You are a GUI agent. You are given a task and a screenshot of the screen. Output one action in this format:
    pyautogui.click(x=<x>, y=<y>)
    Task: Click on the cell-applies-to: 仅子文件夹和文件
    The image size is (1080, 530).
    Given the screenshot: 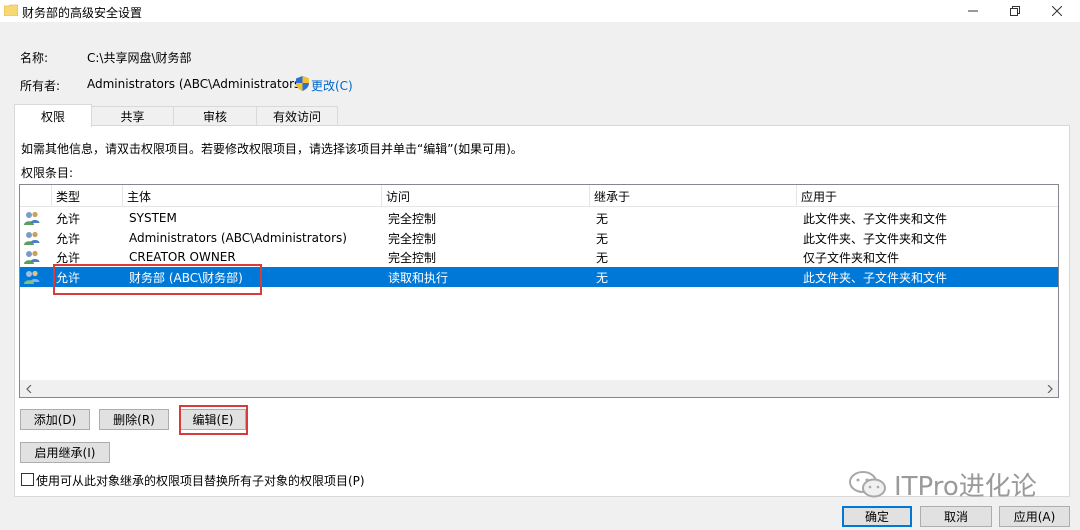 What is the action you would take?
    pyautogui.click(x=851, y=257)
    